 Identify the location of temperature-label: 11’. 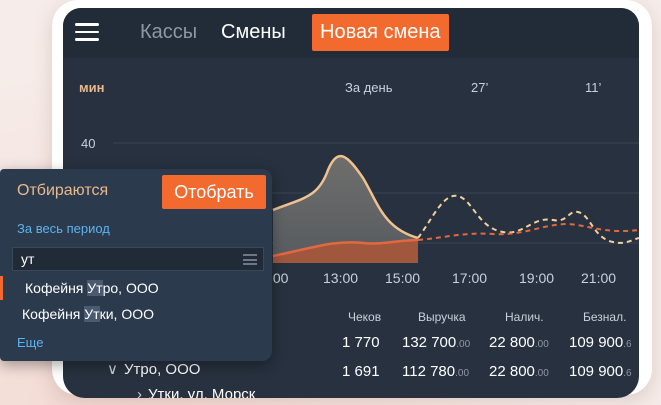
(593, 87).